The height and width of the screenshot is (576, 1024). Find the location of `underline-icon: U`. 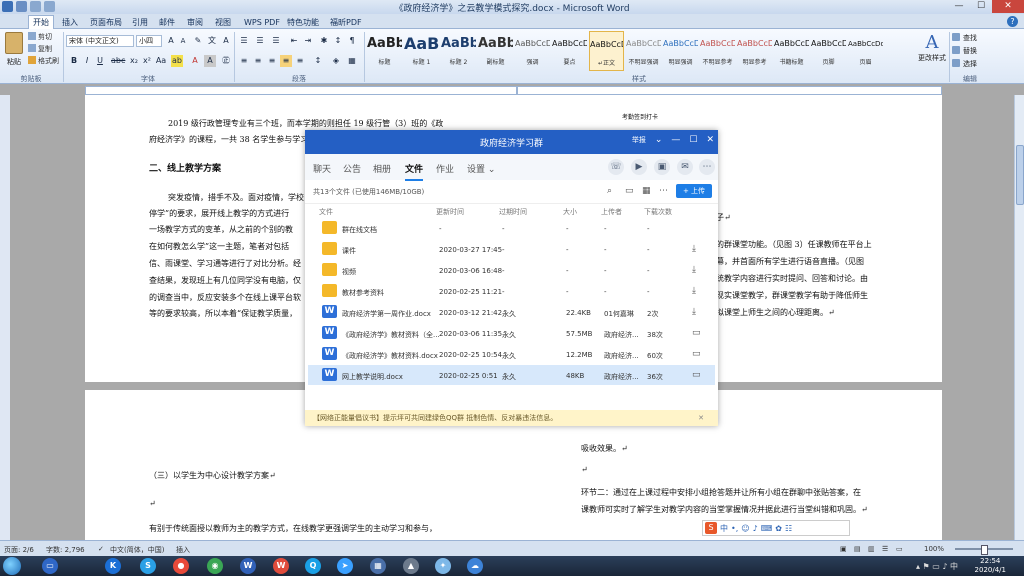

underline-icon: U is located at coordinates (100, 61).